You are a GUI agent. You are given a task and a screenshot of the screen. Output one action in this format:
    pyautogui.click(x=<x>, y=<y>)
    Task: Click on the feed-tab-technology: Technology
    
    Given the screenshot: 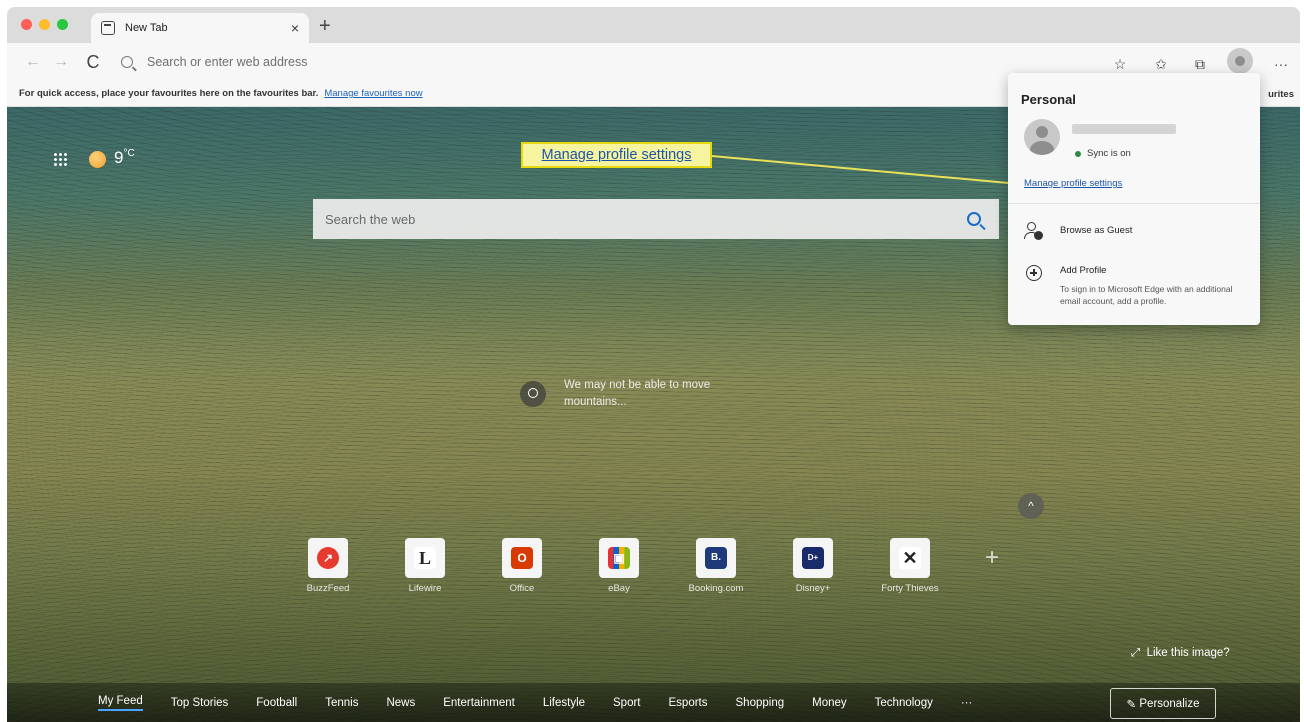 What is the action you would take?
    pyautogui.click(x=904, y=703)
    